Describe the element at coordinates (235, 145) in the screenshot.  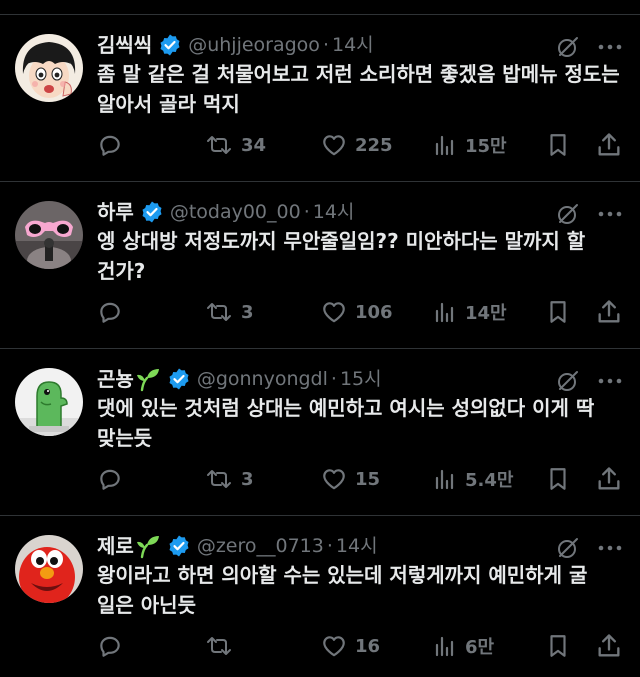
I see `retweet-button: 34` at that location.